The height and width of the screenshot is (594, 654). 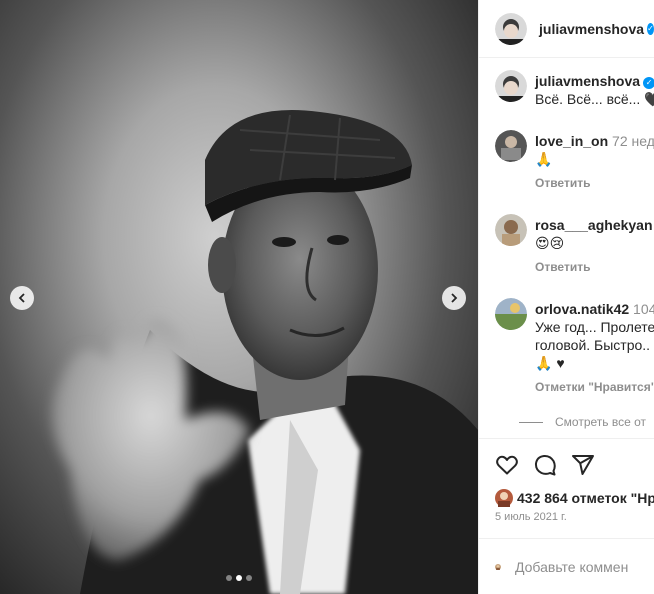 What do you see at coordinates (601, 422) in the screenshot?
I see `view-all-replies-label: Смотреть все от` at bounding box center [601, 422].